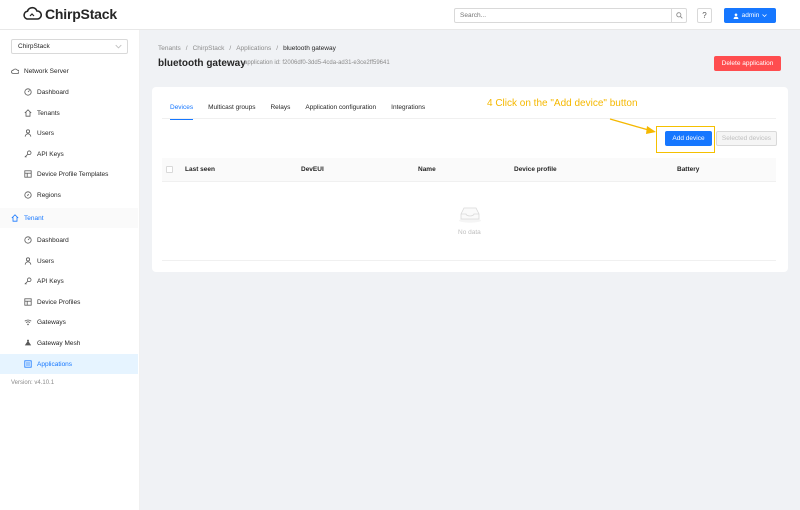  Describe the element at coordinates (312, 169) in the screenshot. I see `column-header-deveui: DevEUI` at that location.